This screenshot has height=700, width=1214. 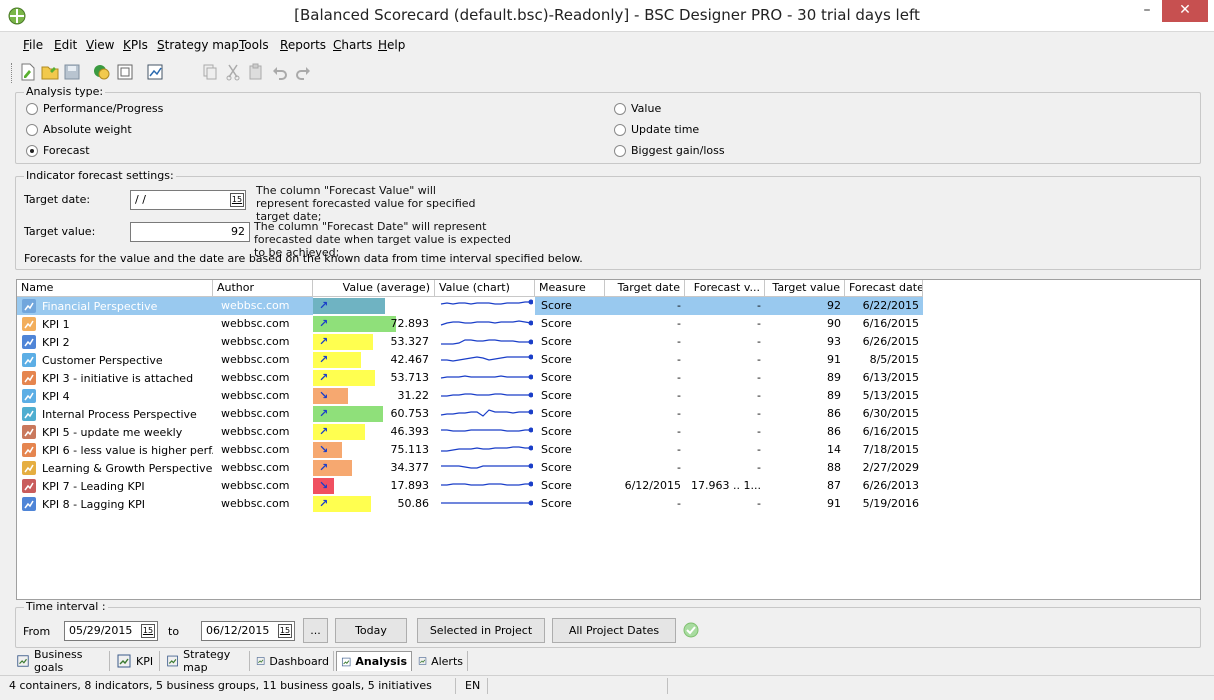 I want to click on apply-check-icon, so click(x=691, y=630).